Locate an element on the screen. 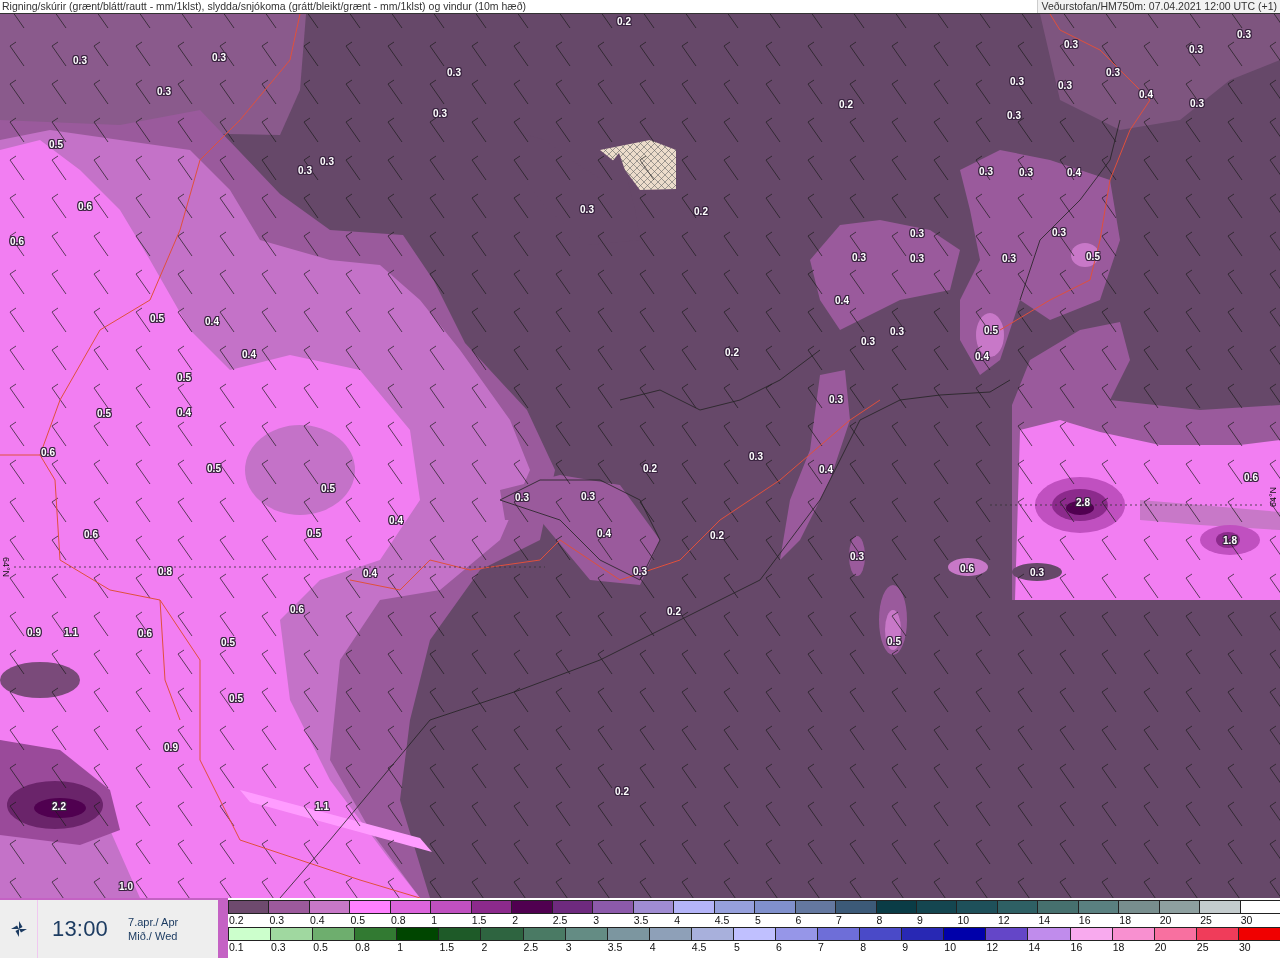 The image size is (1280, 958). value-label: 2.8 is located at coordinates (1083, 502).